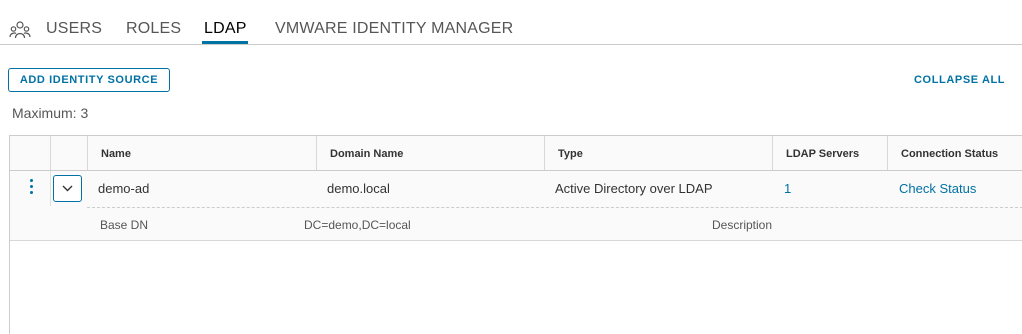 Image resolution: width=1022 pixels, height=334 pixels. What do you see at coordinates (742, 225) in the screenshot?
I see `description-label: Description` at bounding box center [742, 225].